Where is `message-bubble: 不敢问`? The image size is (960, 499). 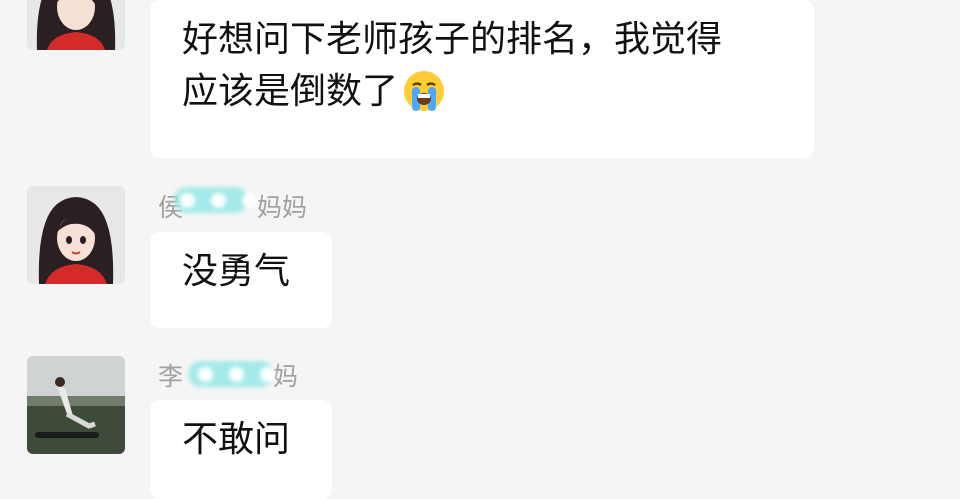
message-bubble: 不敢问 is located at coordinates (241, 449).